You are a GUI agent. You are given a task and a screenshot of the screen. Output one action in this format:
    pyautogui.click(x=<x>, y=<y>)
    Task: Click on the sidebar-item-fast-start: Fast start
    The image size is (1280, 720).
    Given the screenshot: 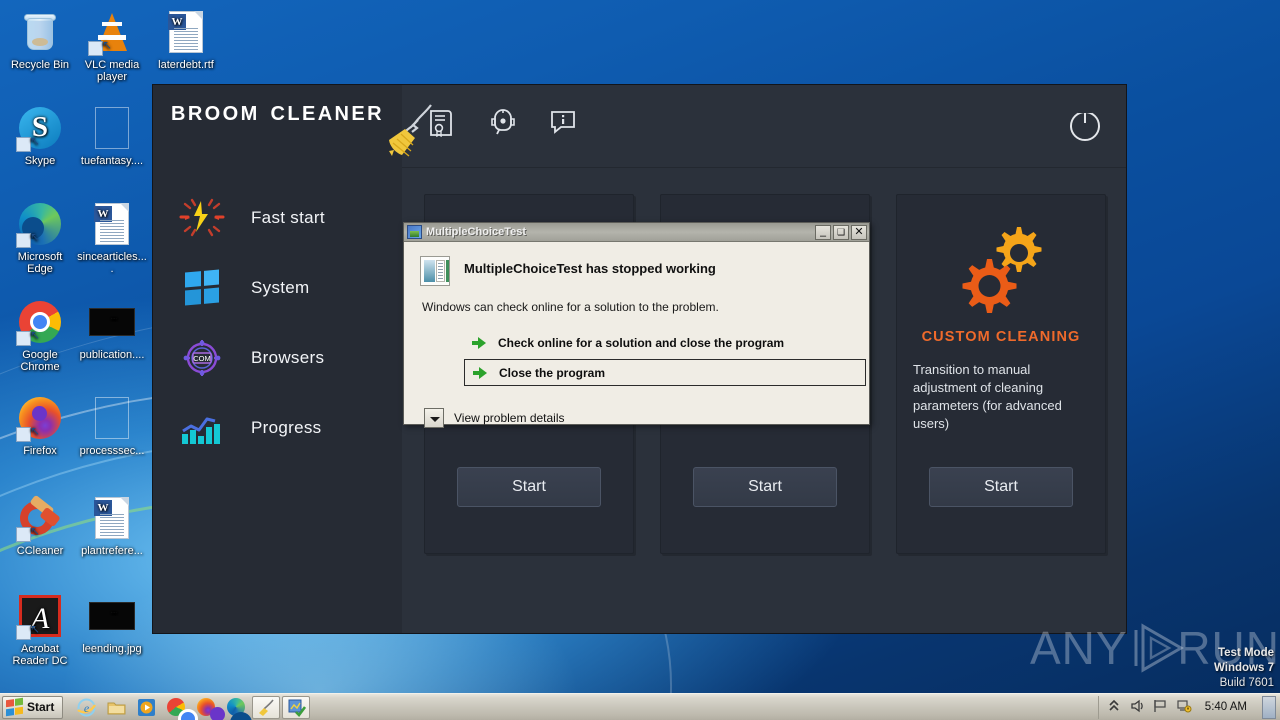 What is the action you would take?
    pyautogui.click(x=277, y=218)
    